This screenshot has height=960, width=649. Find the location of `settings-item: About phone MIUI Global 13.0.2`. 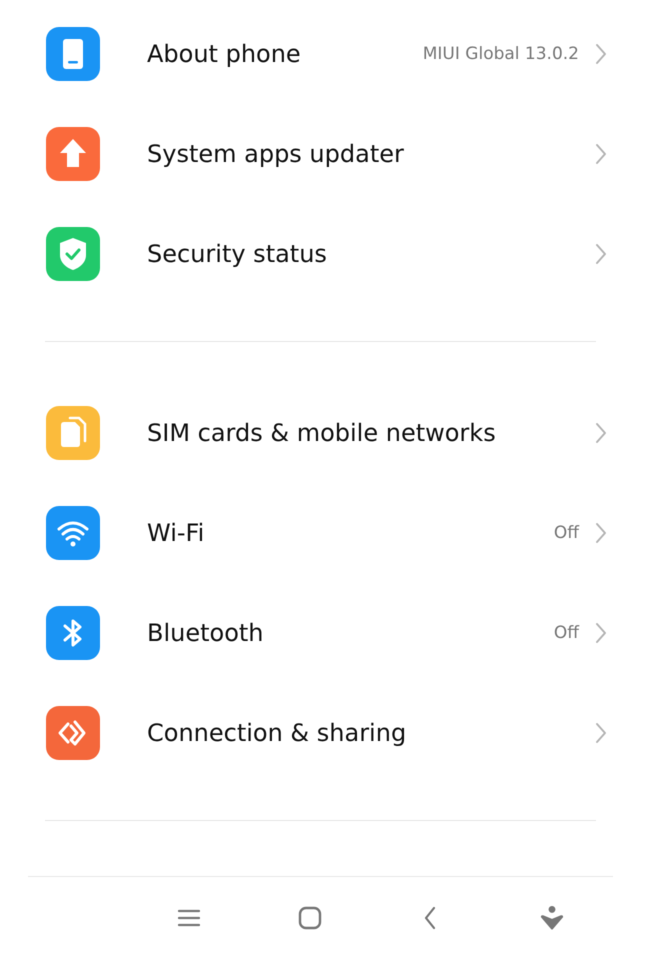

settings-item: About phone MIUI Global 13.0.2 is located at coordinates (324, 54).